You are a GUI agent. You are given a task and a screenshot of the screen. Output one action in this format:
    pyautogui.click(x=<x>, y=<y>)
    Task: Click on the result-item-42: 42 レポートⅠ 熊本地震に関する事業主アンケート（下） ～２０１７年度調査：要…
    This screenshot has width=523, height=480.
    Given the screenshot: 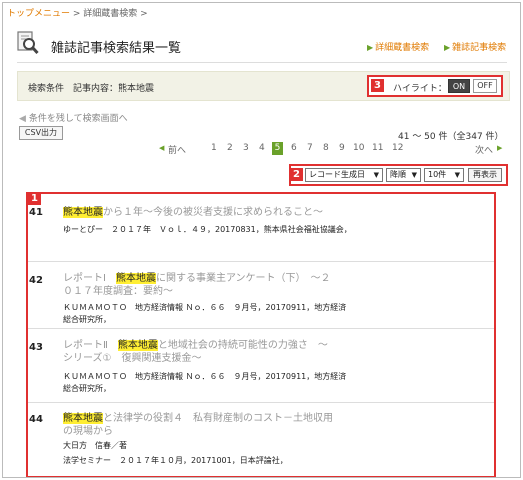 What is the action you would take?
    pyautogui.click(x=261, y=295)
    